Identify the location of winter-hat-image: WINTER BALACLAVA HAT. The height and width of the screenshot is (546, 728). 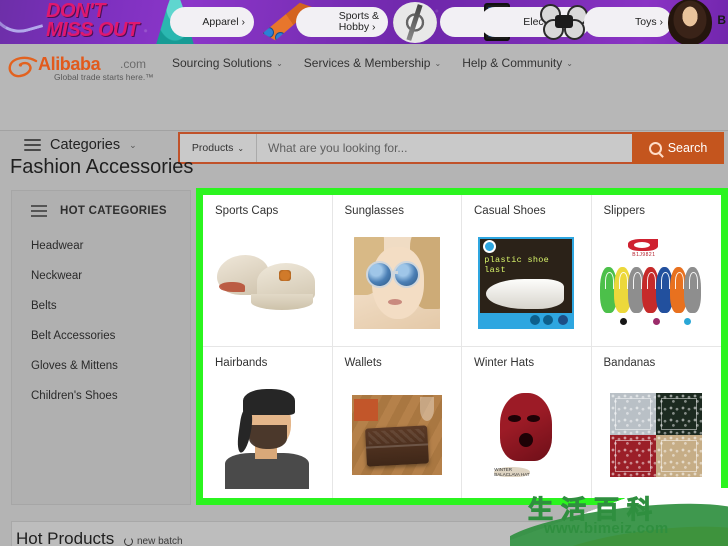
(526, 435).